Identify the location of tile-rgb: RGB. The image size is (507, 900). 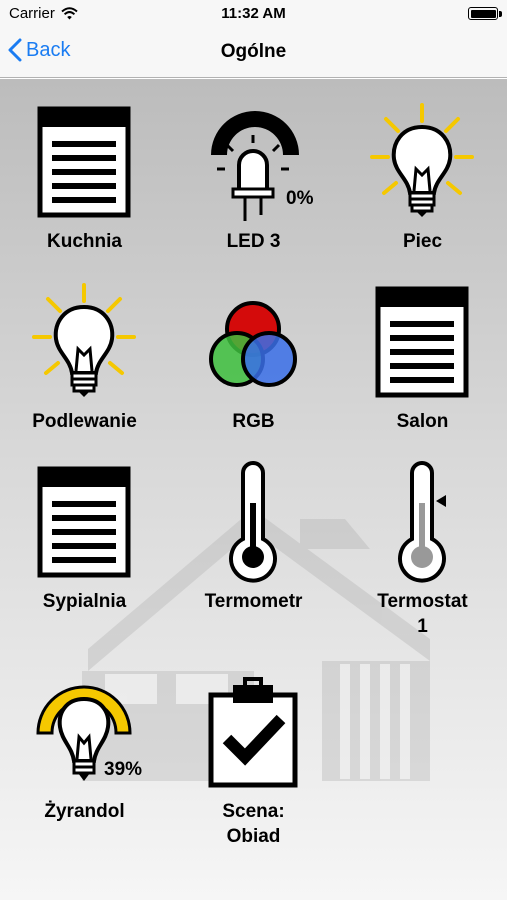
(253, 349).